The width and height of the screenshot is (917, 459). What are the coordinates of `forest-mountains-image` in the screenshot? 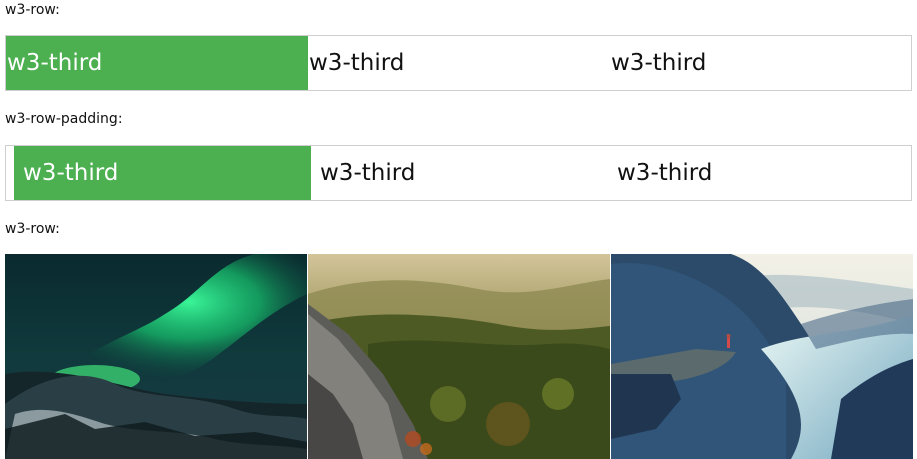 It's located at (459, 356).